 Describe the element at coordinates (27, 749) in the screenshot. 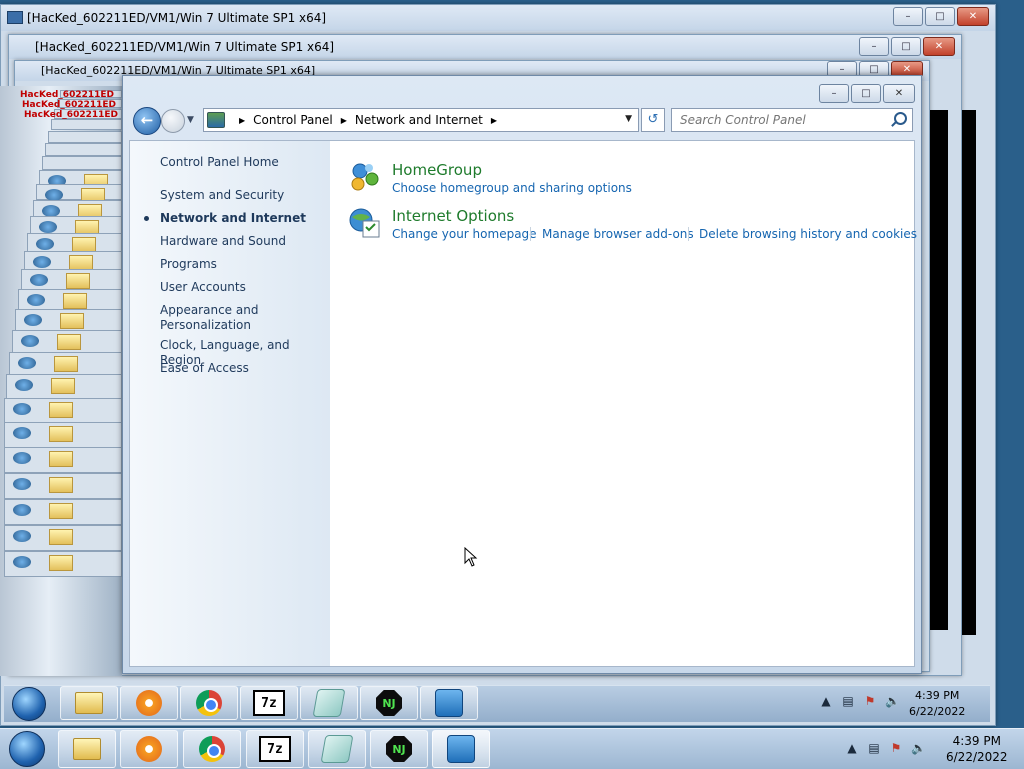

I see `start-orb-icon` at that location.